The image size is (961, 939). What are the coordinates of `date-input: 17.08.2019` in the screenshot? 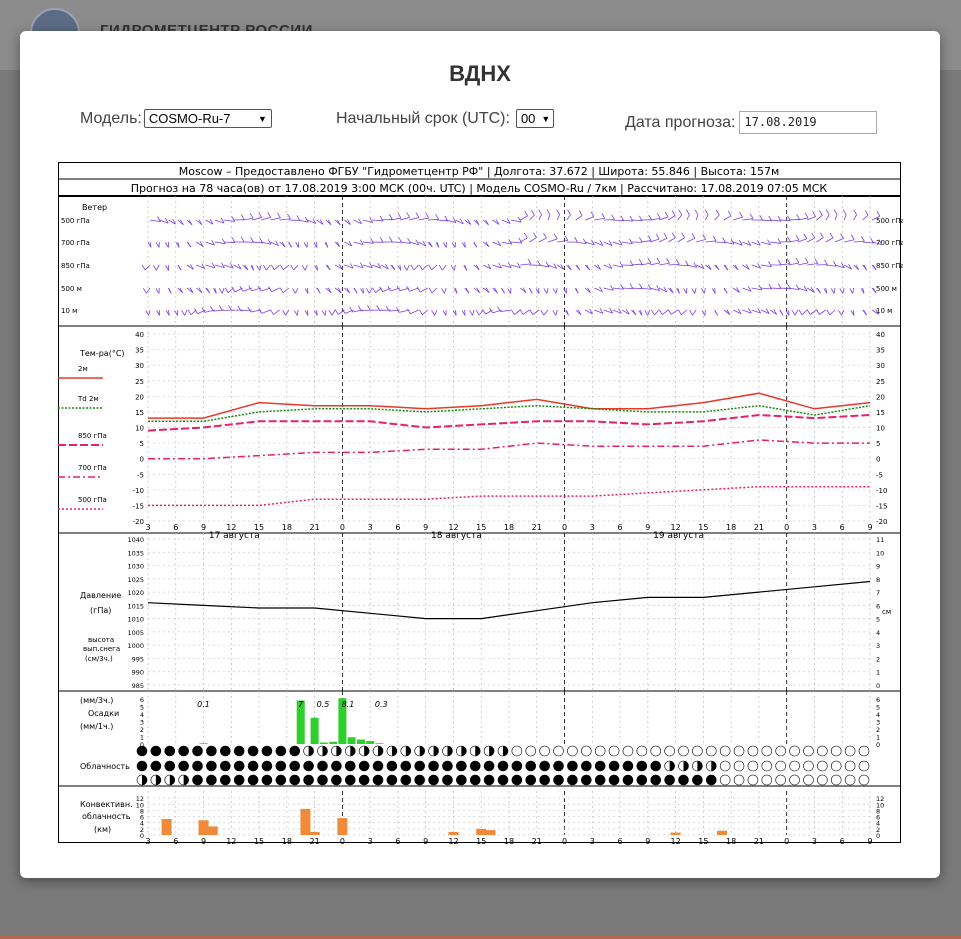 It's located at (808, 122).